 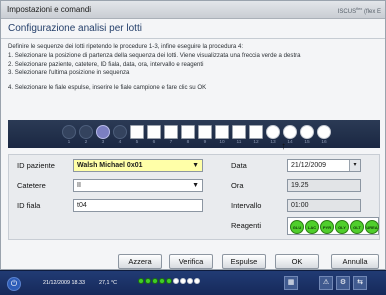 What do you see at coordinates (239, 142) in the screenshot?
I see `tray-number: 11` at bounding box center [239, 142].